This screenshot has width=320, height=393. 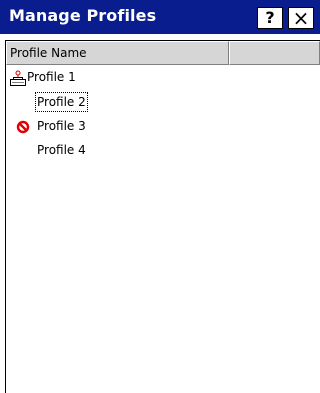 I want to click on help-button: ?, so click(x=270, y=18).